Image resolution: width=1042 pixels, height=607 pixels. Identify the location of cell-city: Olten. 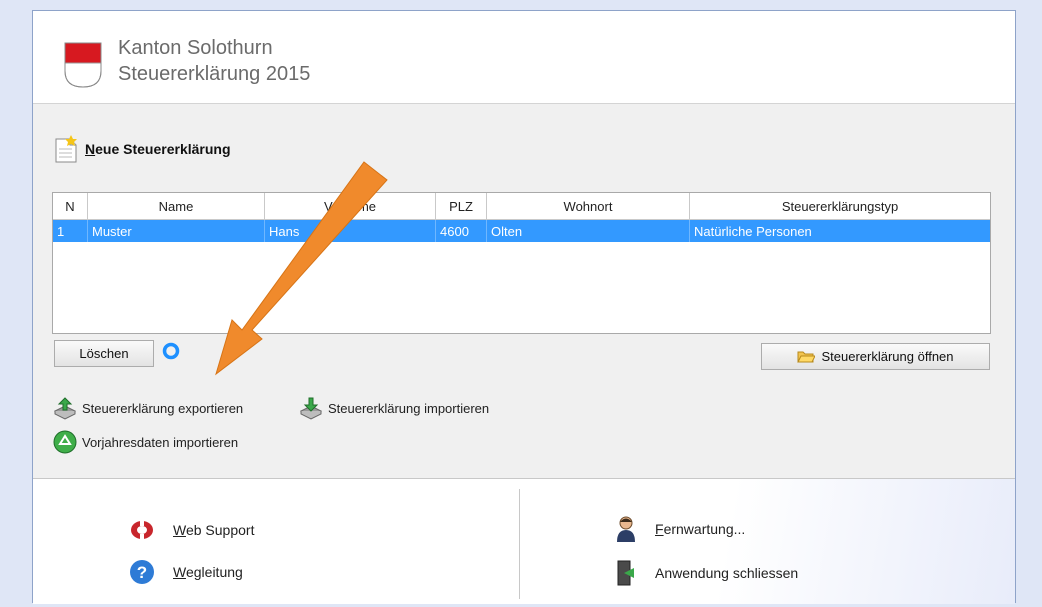
(588, 230).